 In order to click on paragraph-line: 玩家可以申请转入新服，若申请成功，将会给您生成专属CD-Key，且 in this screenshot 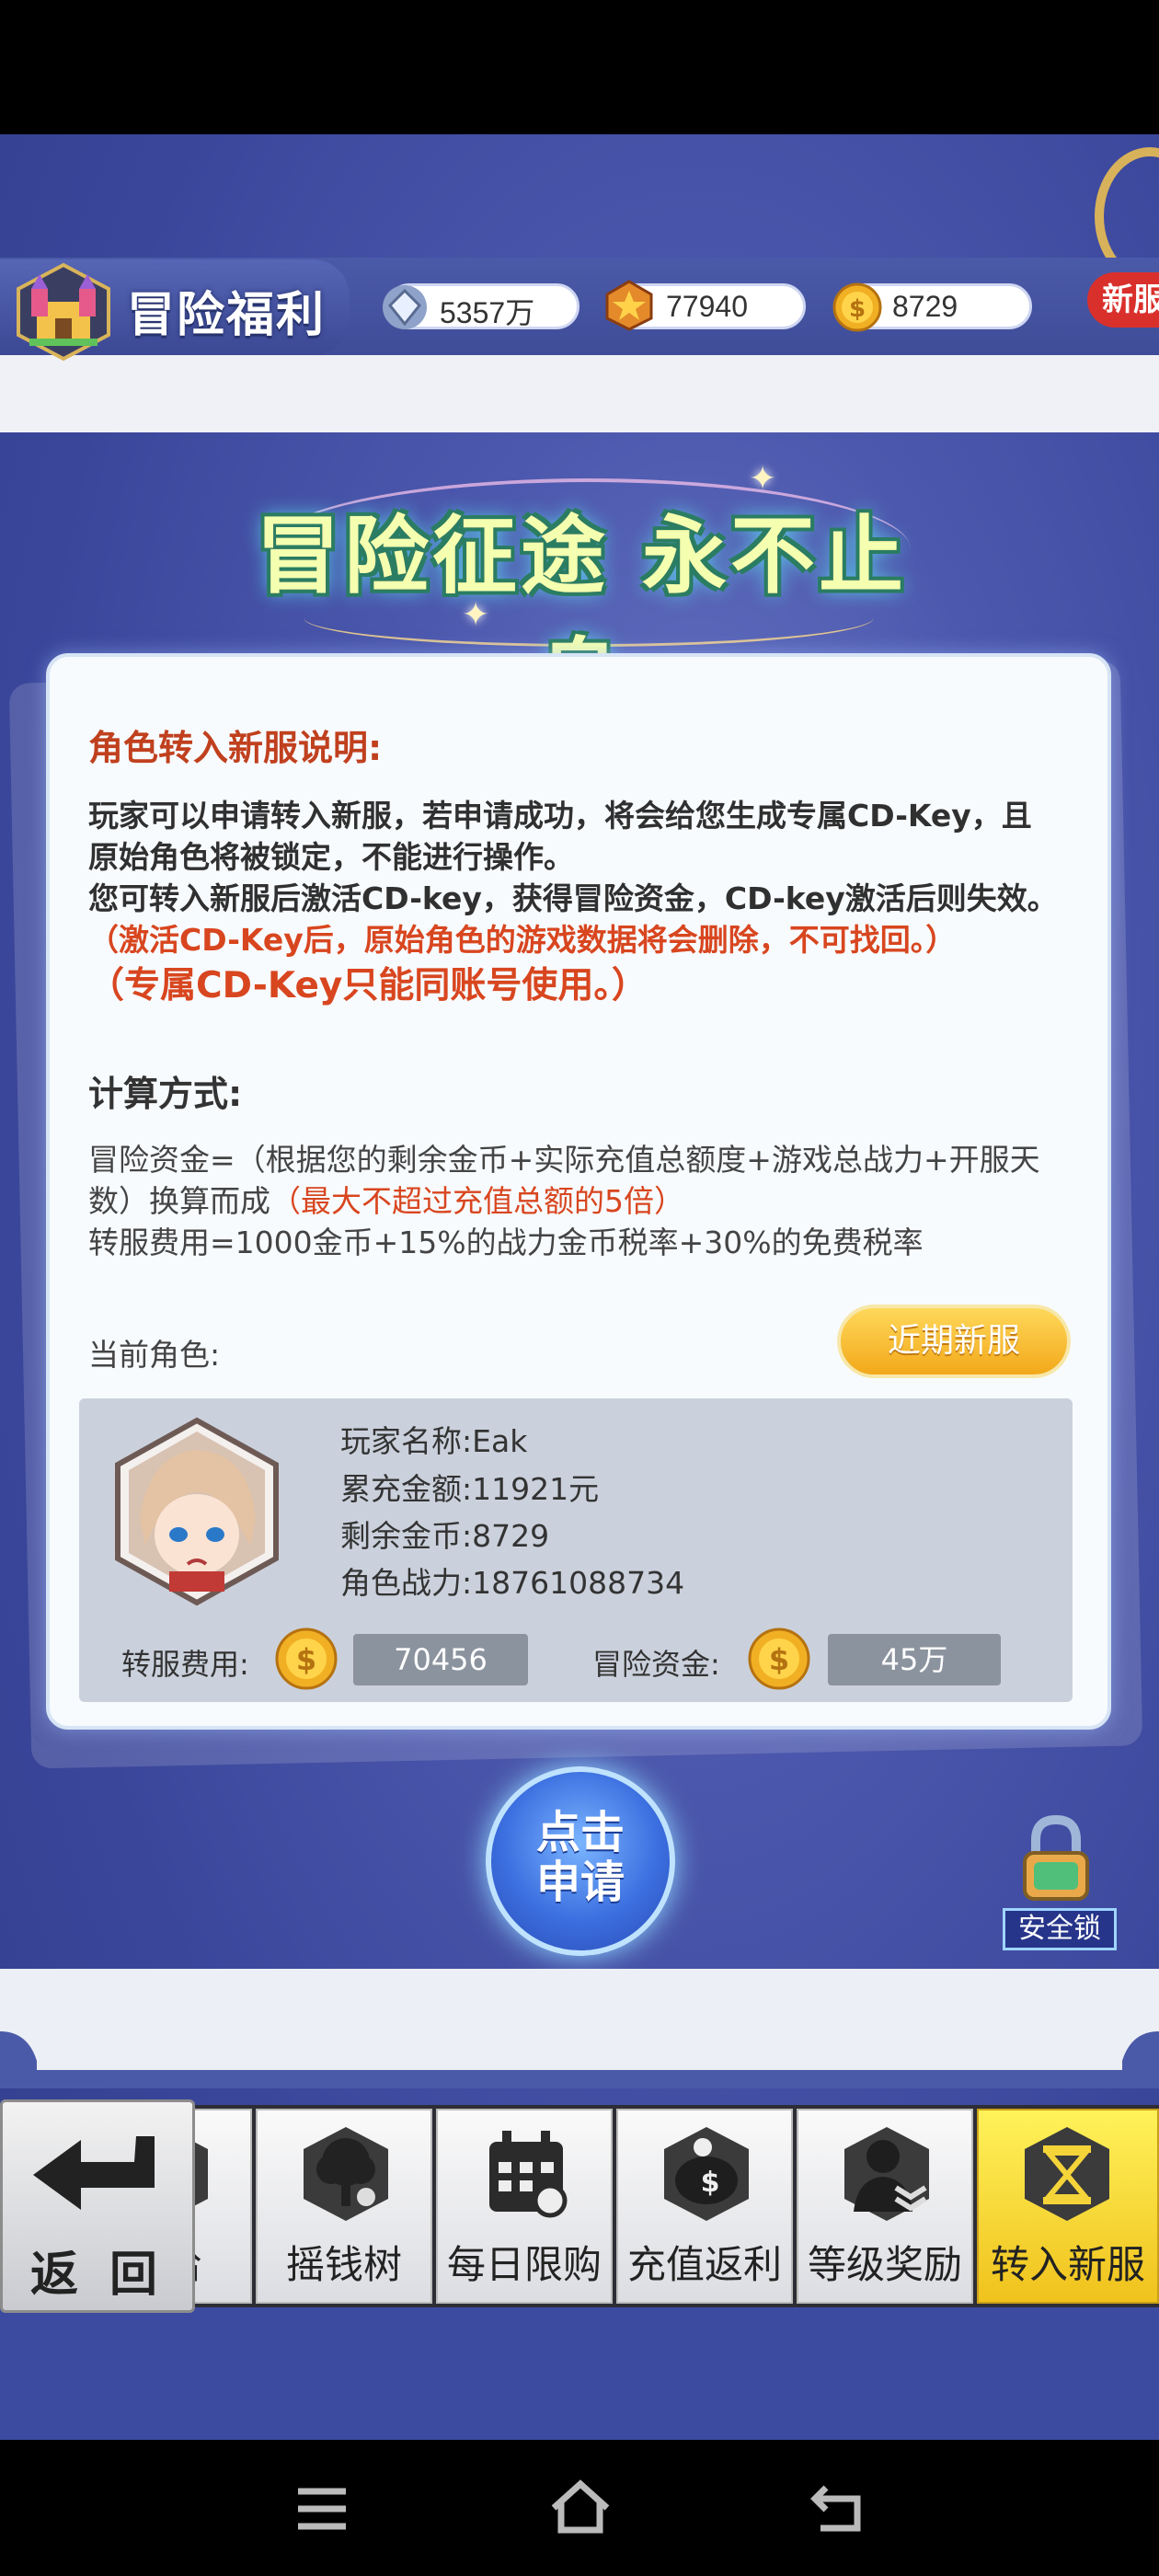, I will do `click(560, 816)`.